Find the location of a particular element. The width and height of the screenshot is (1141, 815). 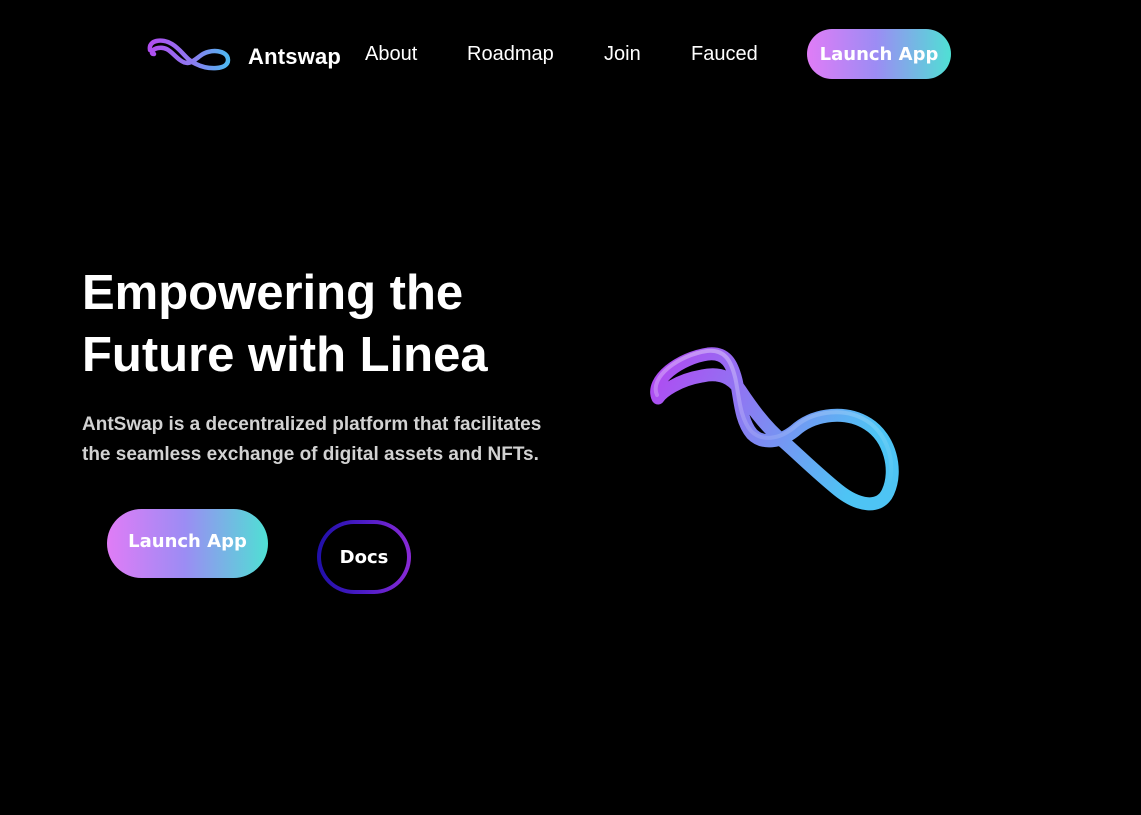

nav-link-roadmap: Roadmap is located at coordinates (510, 54).